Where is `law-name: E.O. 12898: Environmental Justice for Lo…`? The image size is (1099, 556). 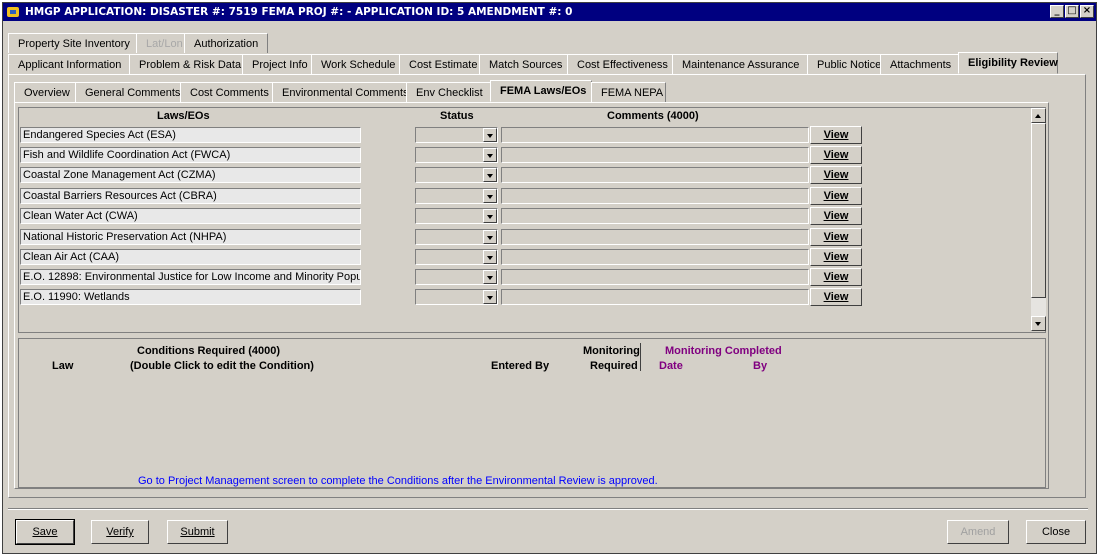
law-name: E.O. 12898: Environmental Justice for Lo… is located at coordinates (190, 277).